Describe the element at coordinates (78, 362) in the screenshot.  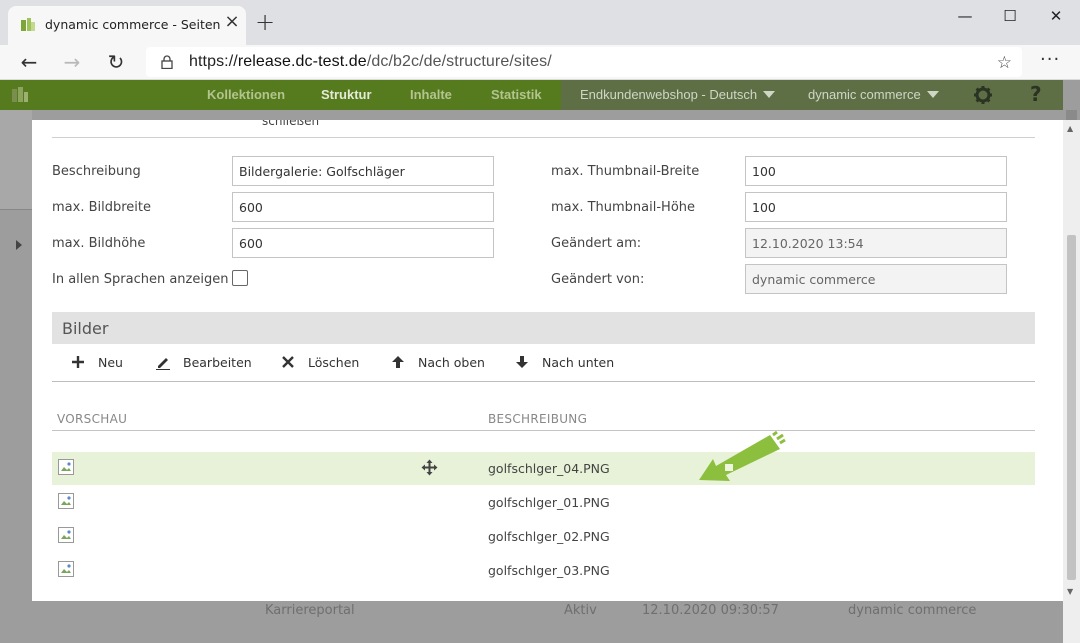
I see `plus-icon` at that location.